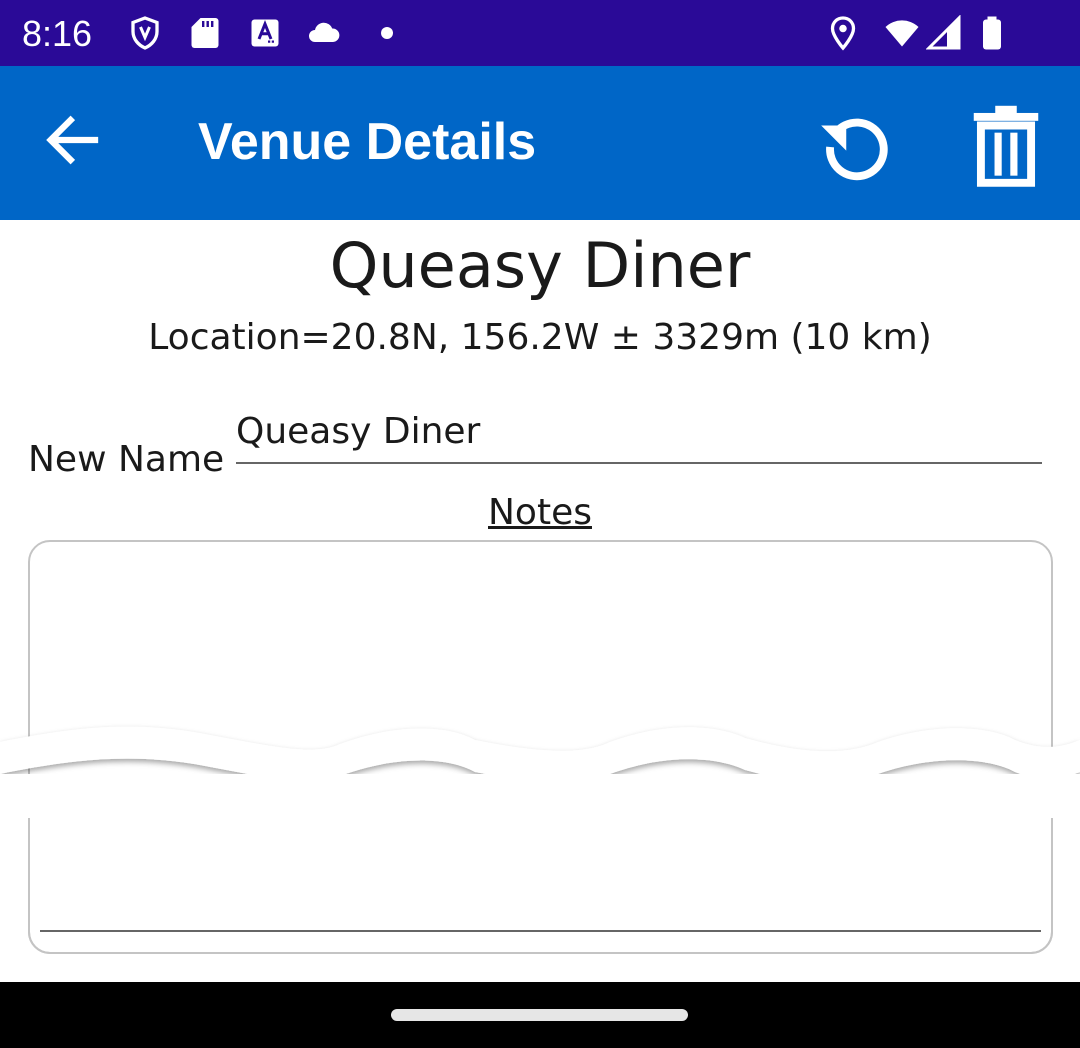 This screenshot has width=1080, height=1048. I want to click on back-arrow-icon, so click(76, 140).